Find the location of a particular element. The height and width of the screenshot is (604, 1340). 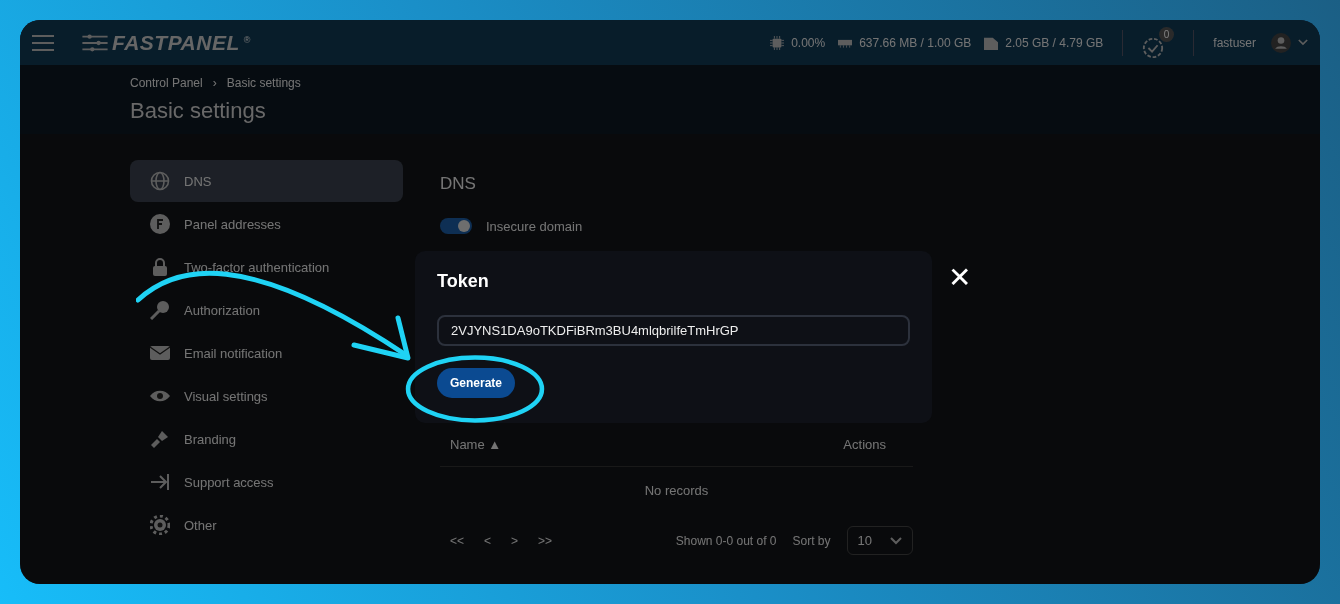

registered-mark: ® is located at coordinates (247, 39).